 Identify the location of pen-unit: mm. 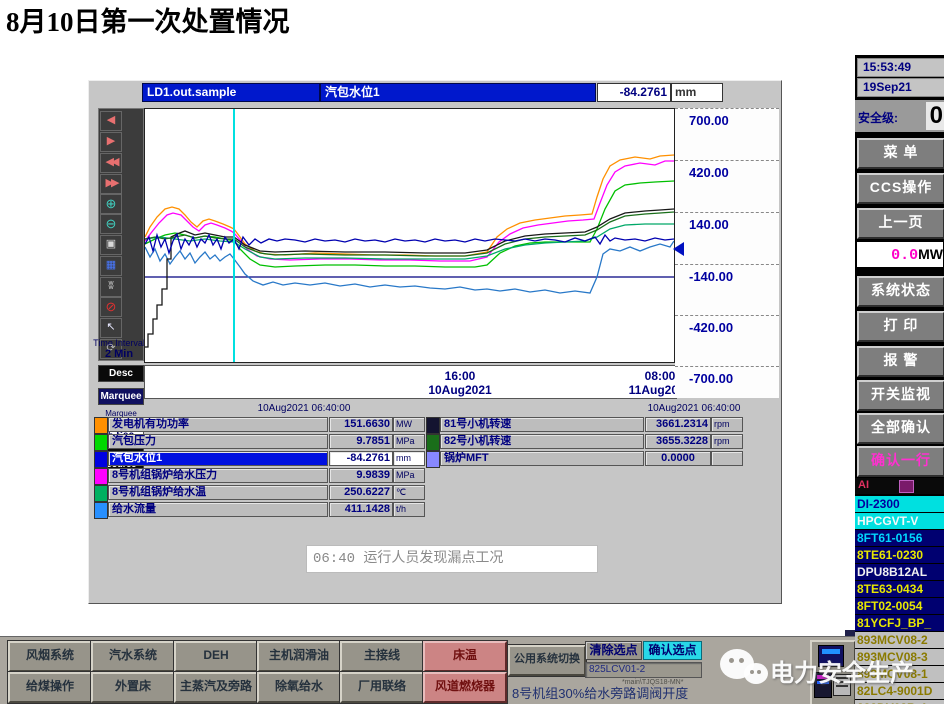
(409, 458).